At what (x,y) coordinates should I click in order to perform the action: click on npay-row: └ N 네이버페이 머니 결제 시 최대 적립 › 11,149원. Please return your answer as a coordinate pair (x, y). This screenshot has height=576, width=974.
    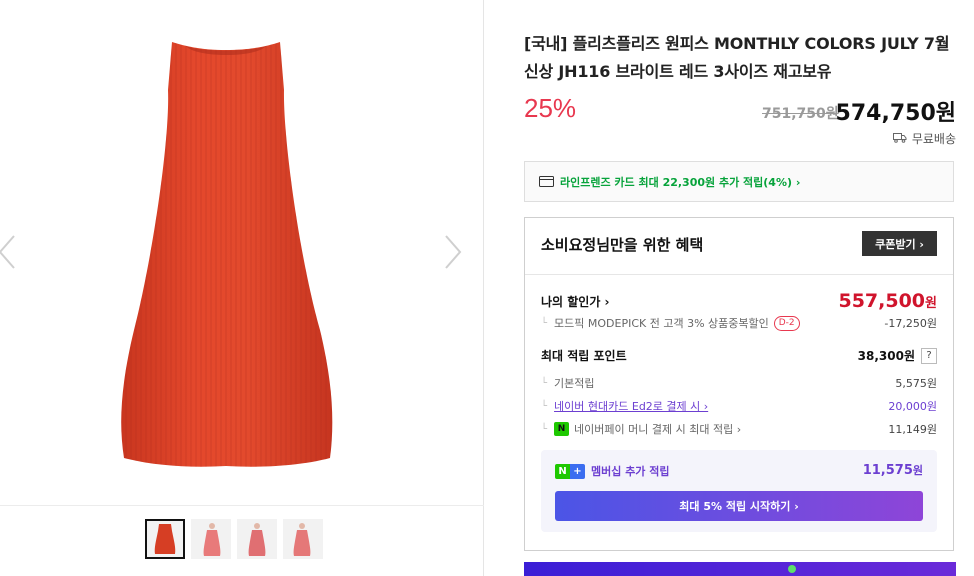
    Looking at the image, I should click on (739, 429).